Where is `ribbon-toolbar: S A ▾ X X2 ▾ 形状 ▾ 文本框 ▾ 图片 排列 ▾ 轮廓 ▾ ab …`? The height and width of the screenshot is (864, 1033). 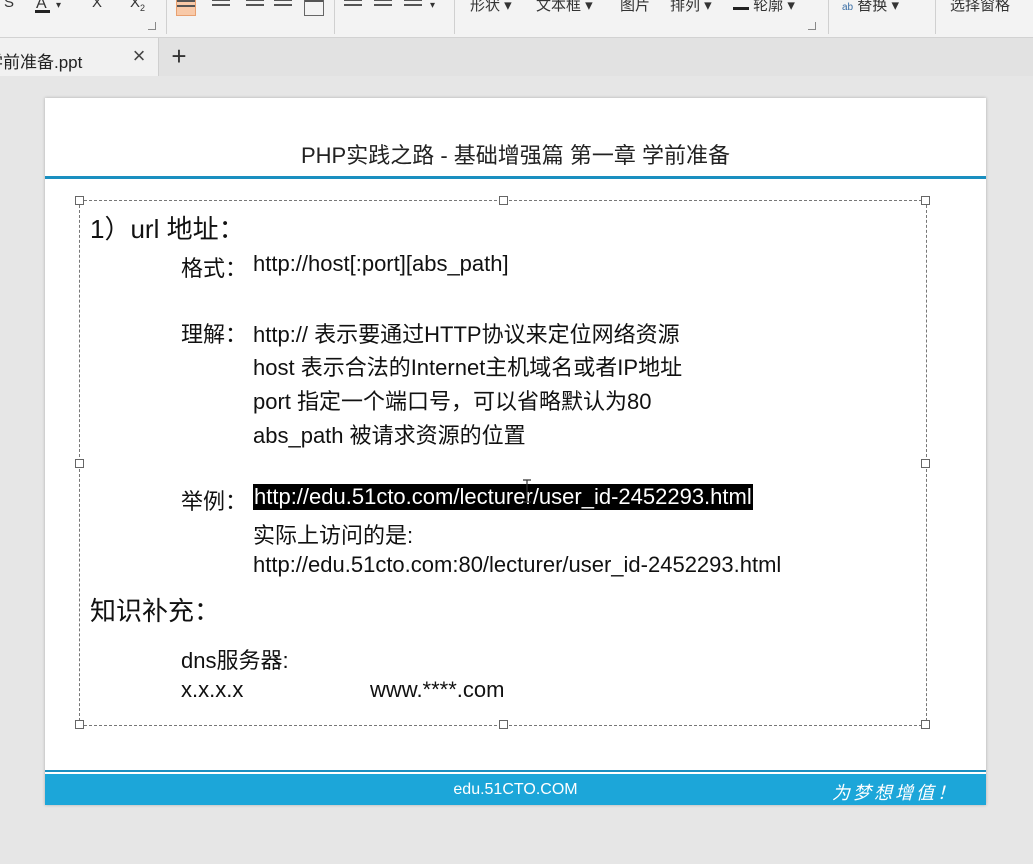
ribbon-toolbar: S A ▾ X X2 ▾ 形状 ▾ 文本框 ▾ 图片 排列 ▾ 轮廓 ▾ ab … is located at coordinates (516, 19).